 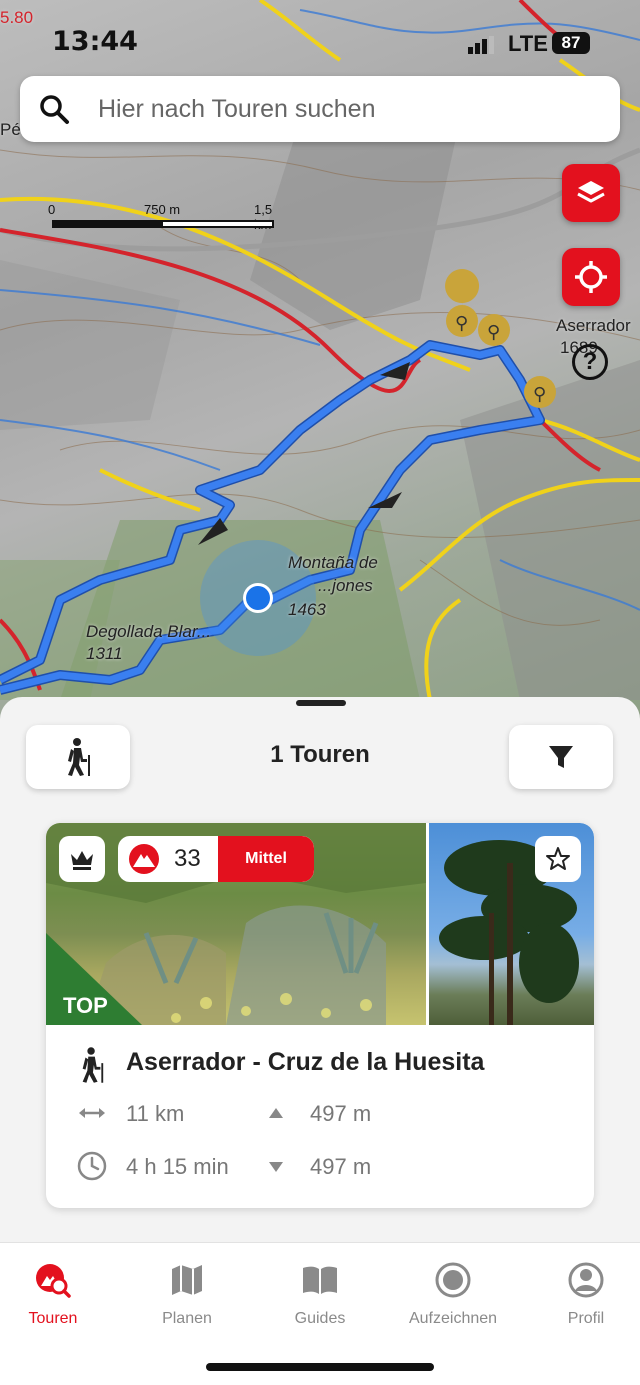 What do you see at coordinates (571, 43) in the screenshot?
I see `battery-indicator: 87` at bounding box center [571, 43].